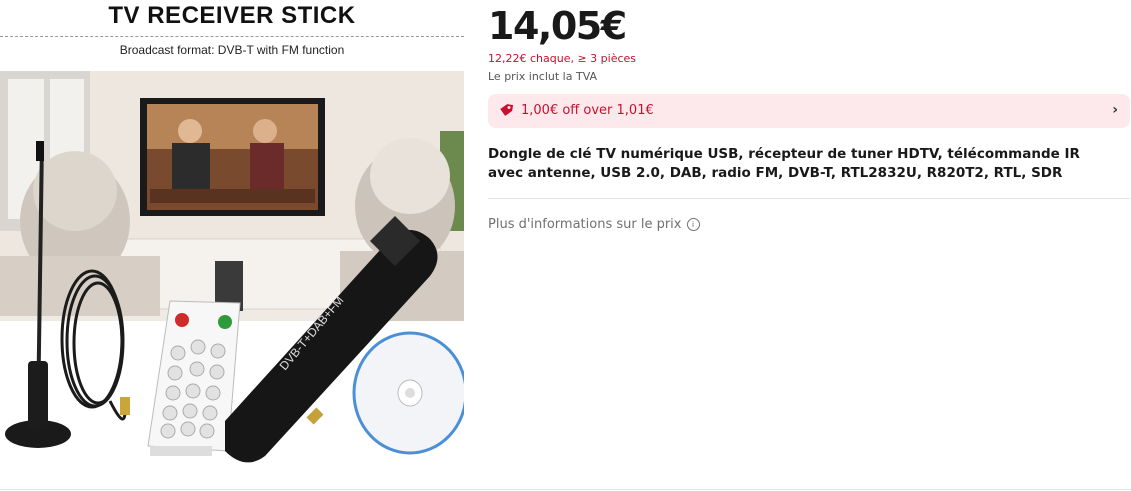 Image resolution: width=1131 pixels, height=491 pixels. I want to click on more-price-info: Plus d'informations sur le prix i, so click(594, 224).